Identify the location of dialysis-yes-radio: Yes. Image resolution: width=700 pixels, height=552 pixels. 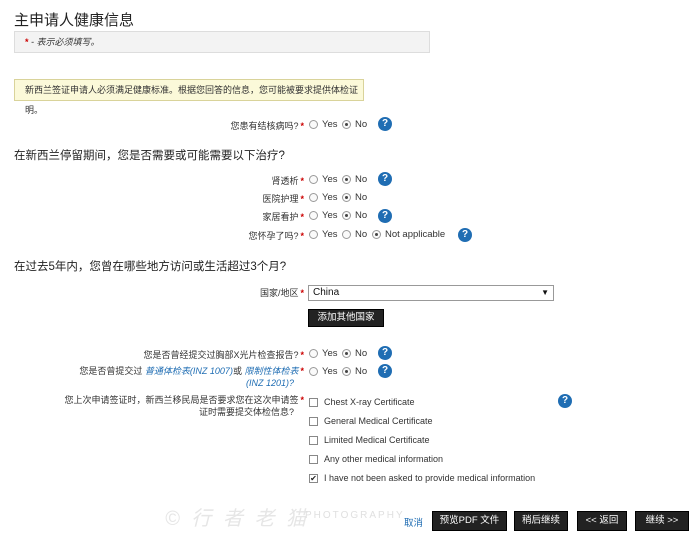
(323, 179).